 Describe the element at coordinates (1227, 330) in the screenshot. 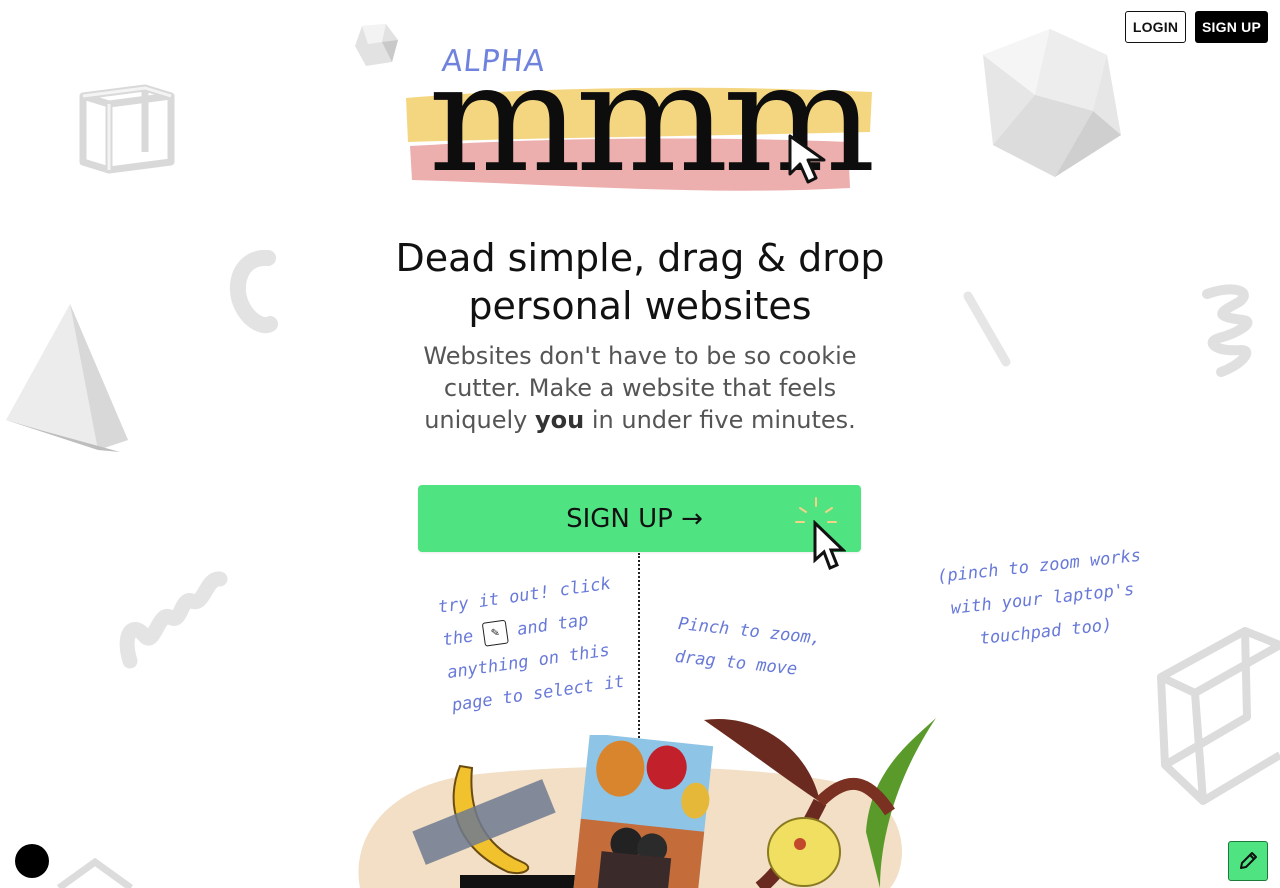

I see `spring-icon` at that location.